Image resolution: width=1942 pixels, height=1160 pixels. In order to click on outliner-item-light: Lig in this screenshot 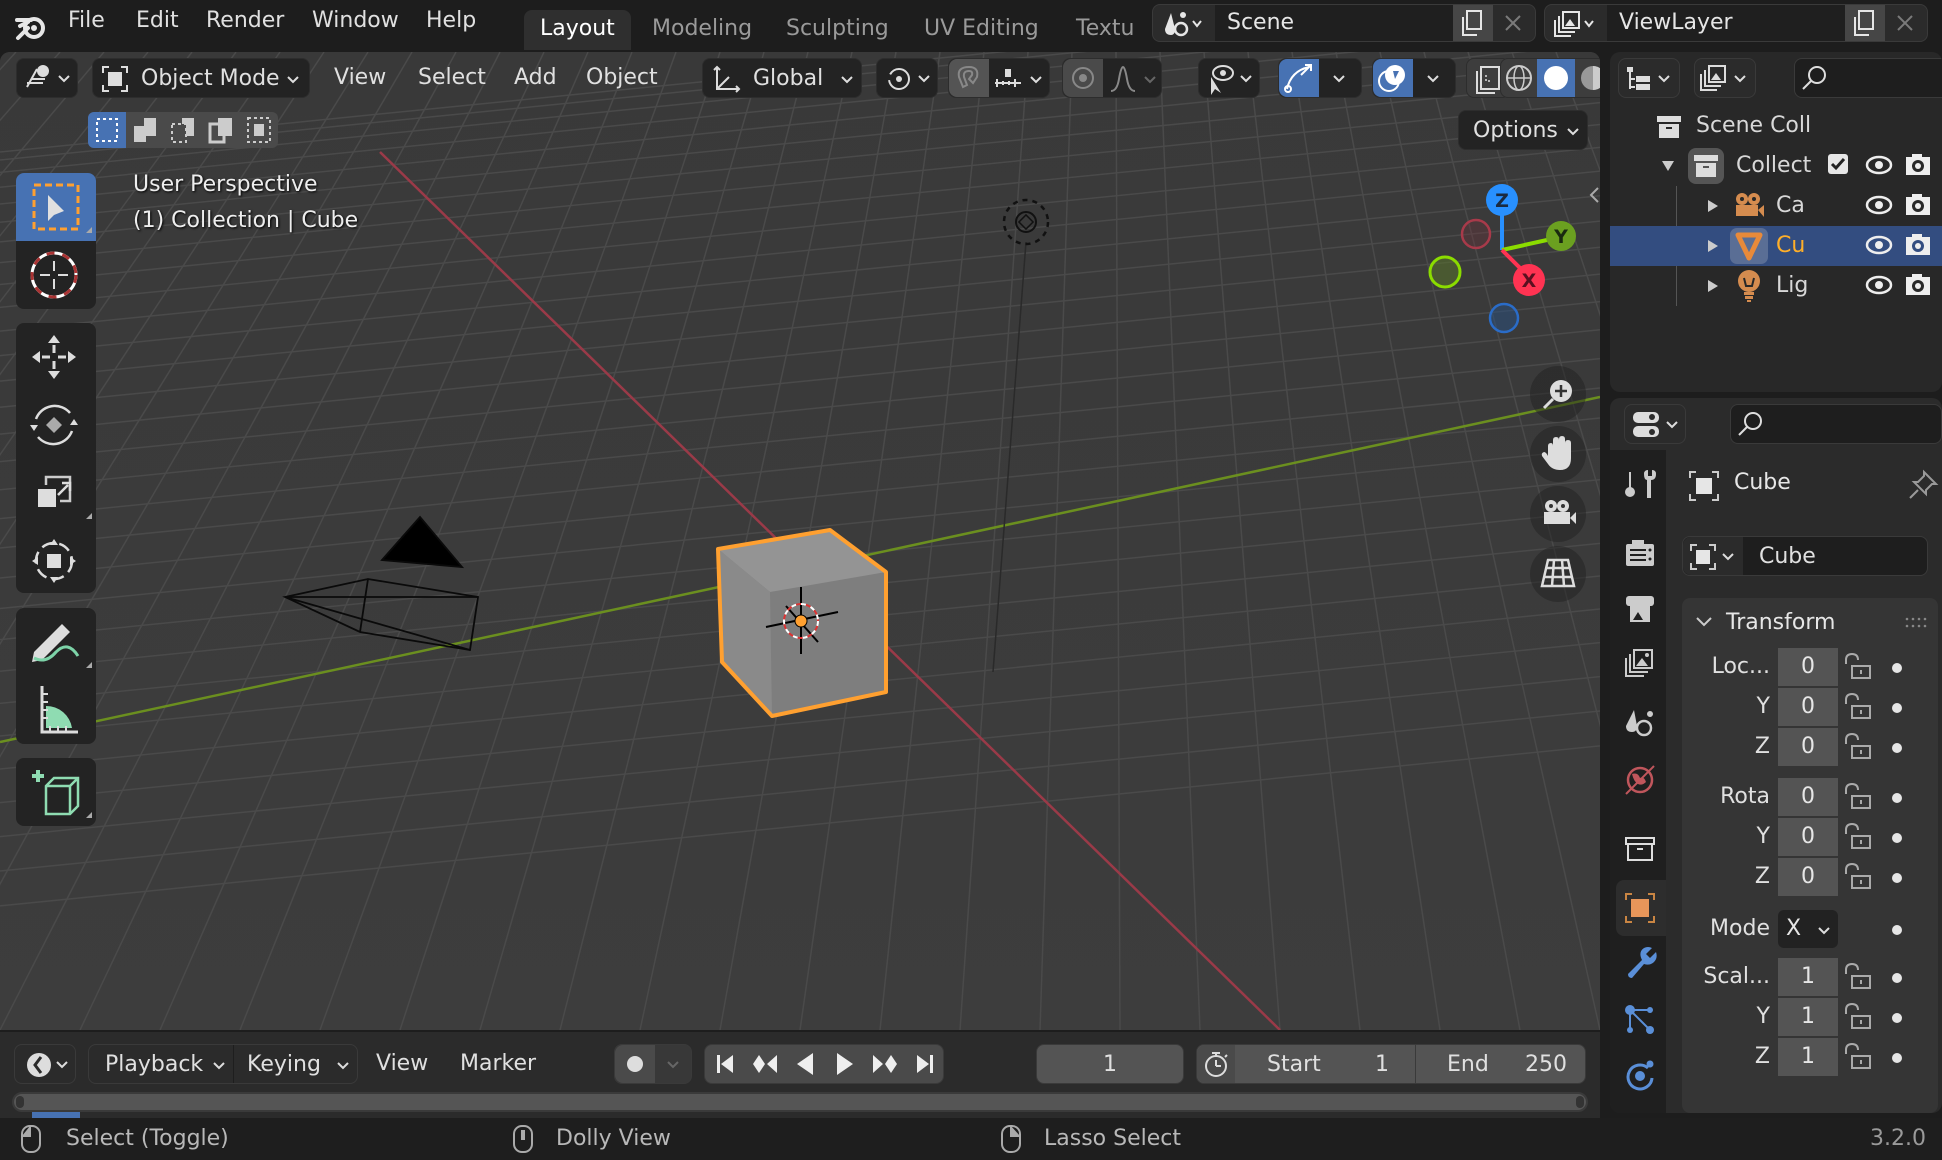, I will do `click(1776, 286)`.